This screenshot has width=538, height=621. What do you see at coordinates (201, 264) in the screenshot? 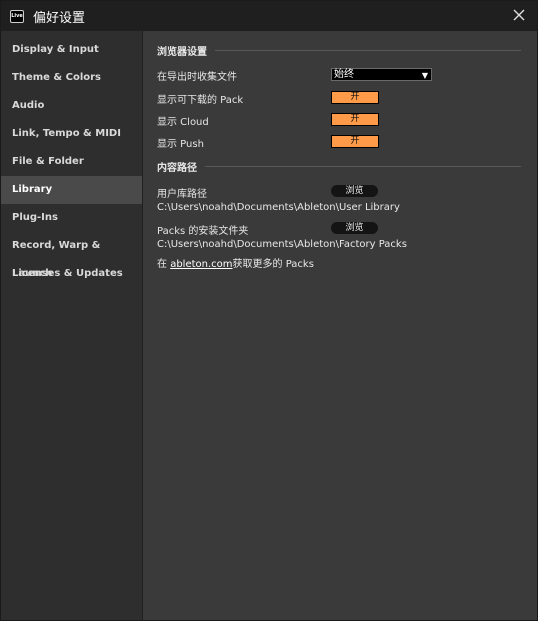
I see `ableton-link: ableton.com` at bounding box center [201, 264].